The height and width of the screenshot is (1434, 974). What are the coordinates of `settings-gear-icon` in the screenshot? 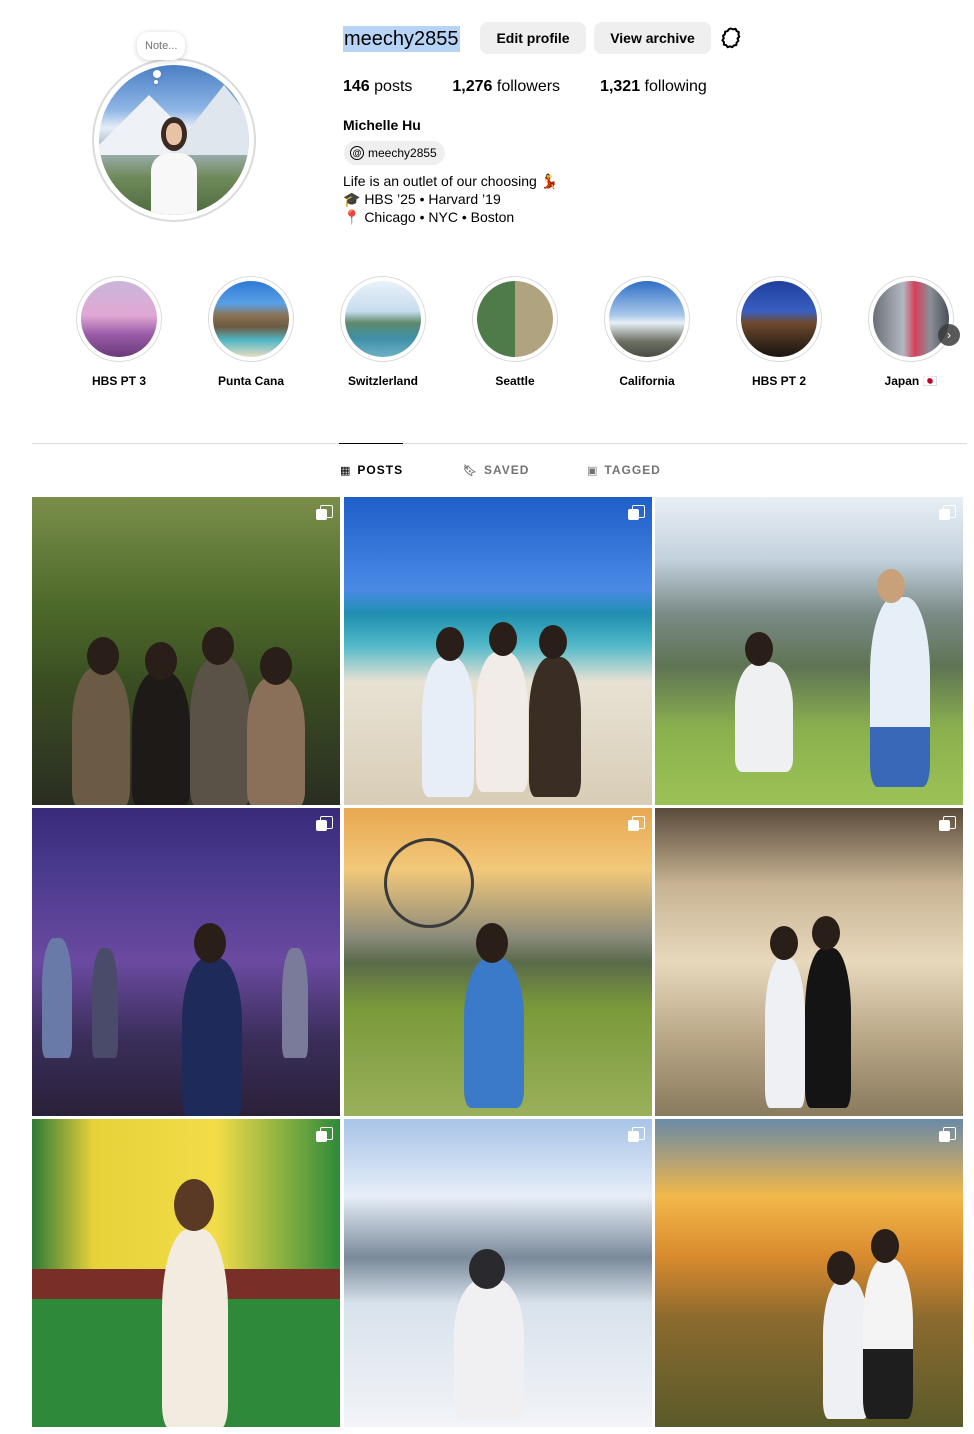 It's located at (731, 38).